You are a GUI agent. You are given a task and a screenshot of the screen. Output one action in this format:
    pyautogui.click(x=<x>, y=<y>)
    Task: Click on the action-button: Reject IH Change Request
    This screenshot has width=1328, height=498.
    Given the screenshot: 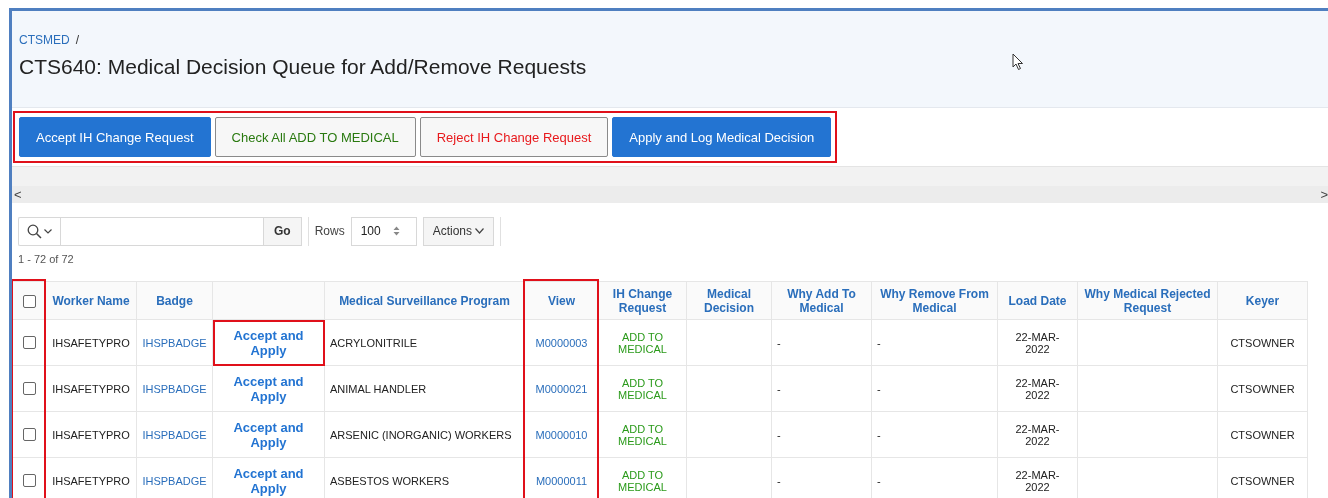 What is the action you would take?
    pyautogui.click(x=514, y=137)
    